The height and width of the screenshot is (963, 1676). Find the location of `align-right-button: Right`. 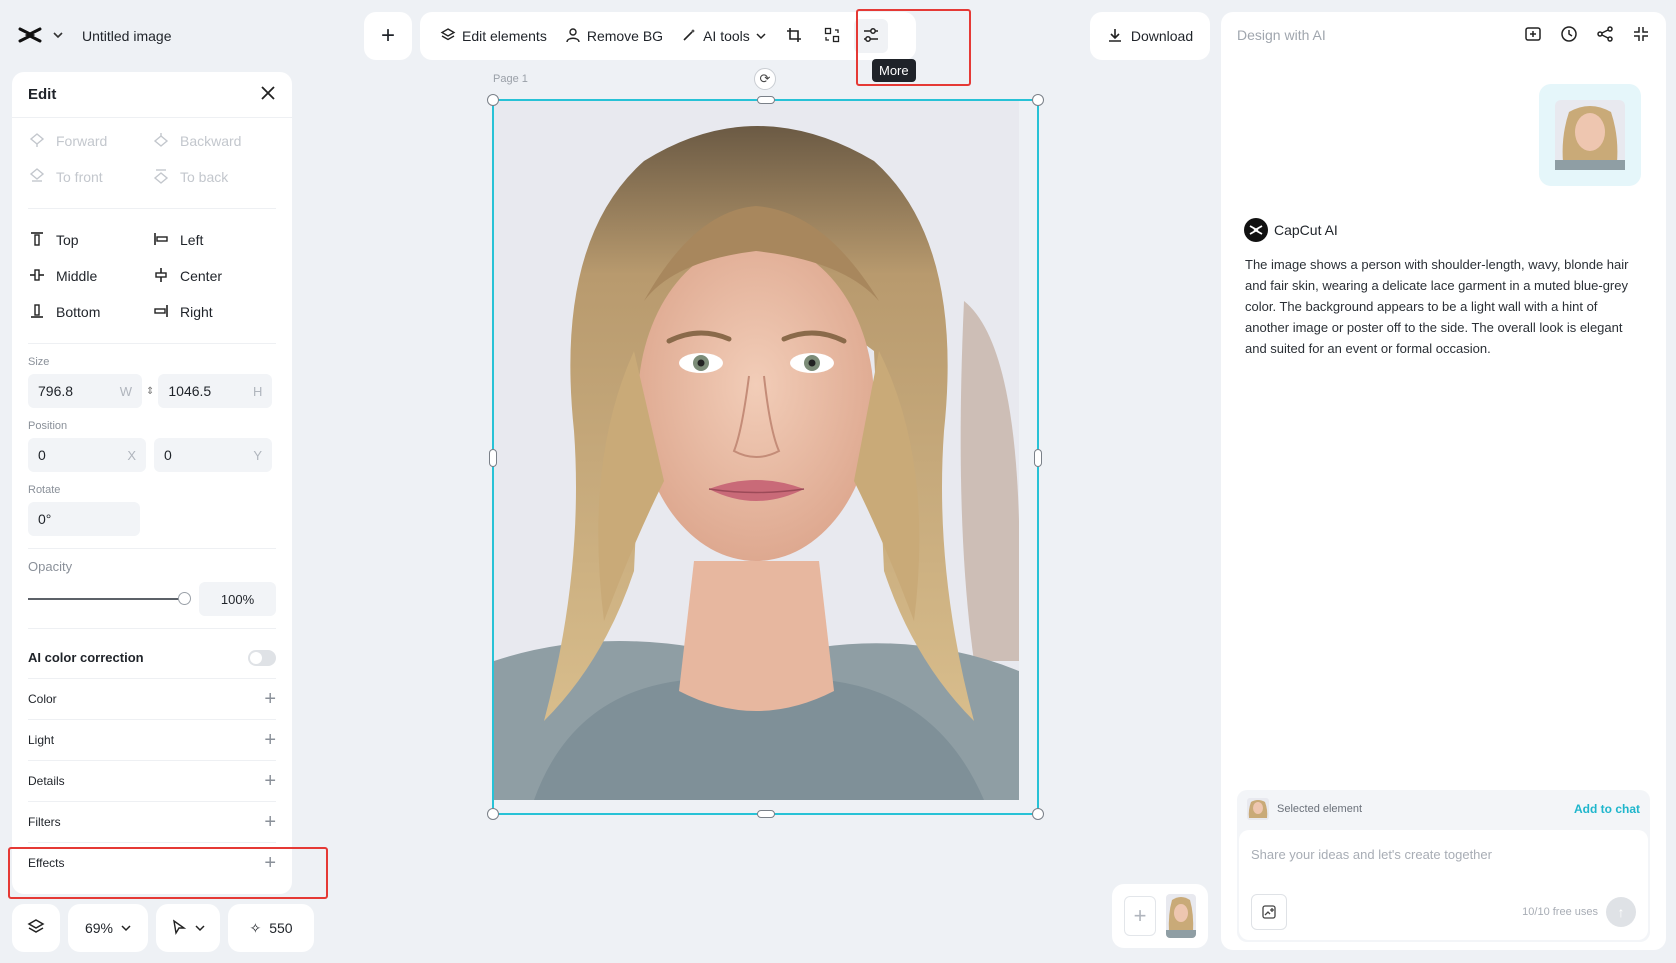

align-right-button: Right is located at coordinates (214, 312).